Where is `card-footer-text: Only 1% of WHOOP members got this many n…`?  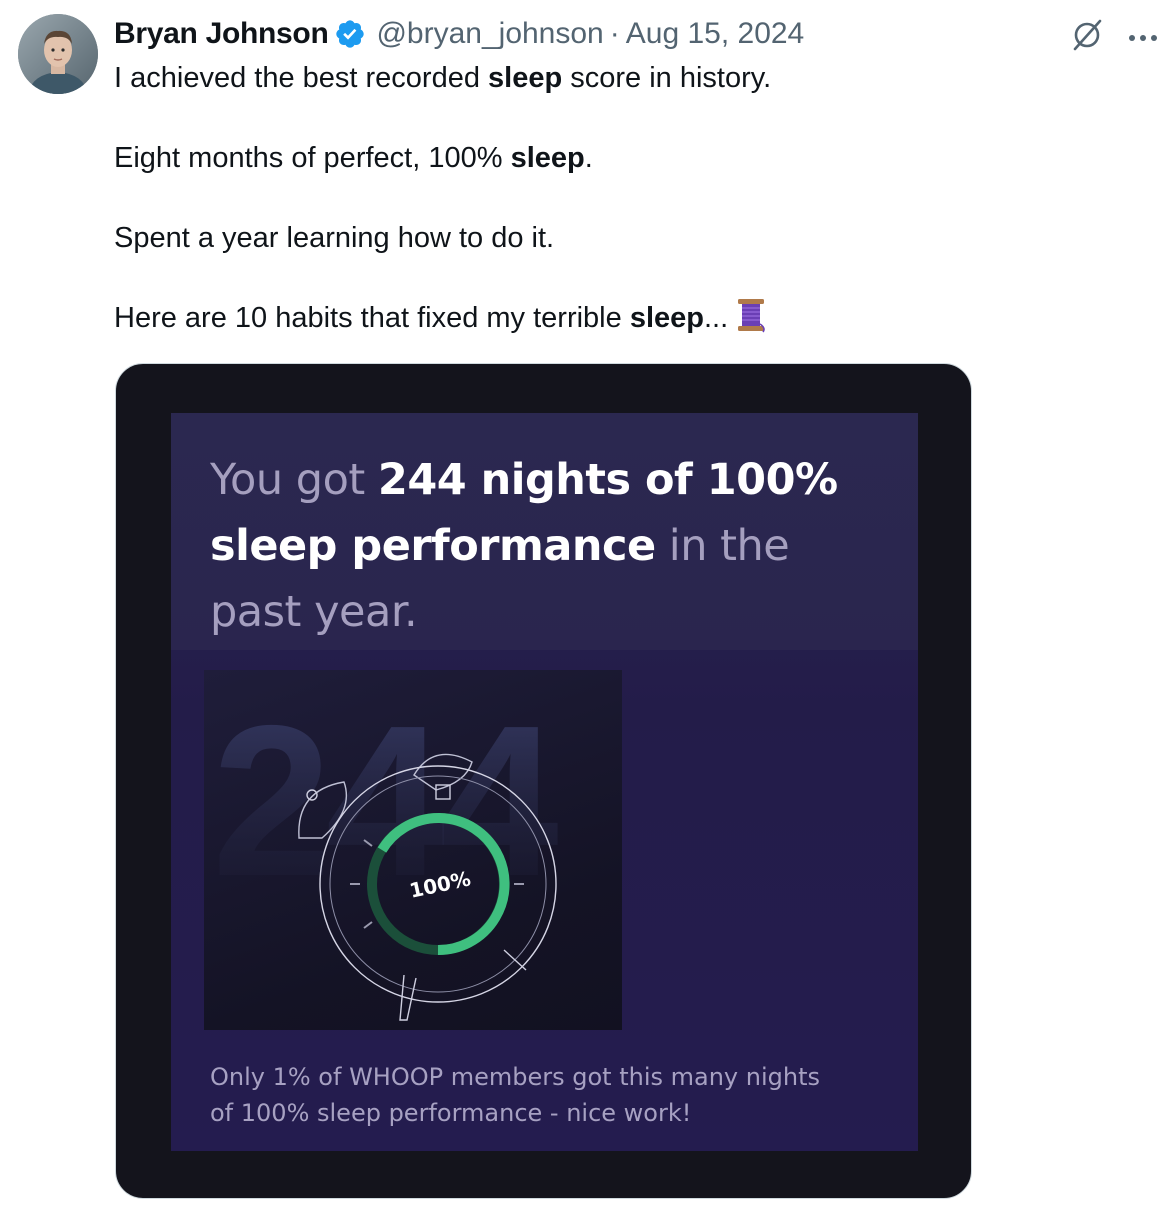
card-footer-text: Only 1% of WHOOP members got this many n… is located at coordinates (515, 1095).